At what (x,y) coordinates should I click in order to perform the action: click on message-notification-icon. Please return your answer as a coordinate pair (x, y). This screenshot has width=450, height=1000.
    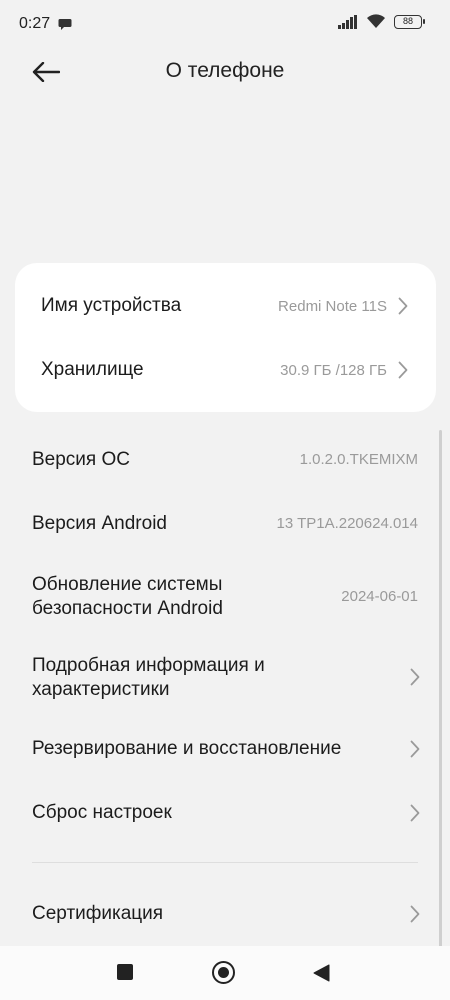
    Looking at the image, I should click on (65, 24).